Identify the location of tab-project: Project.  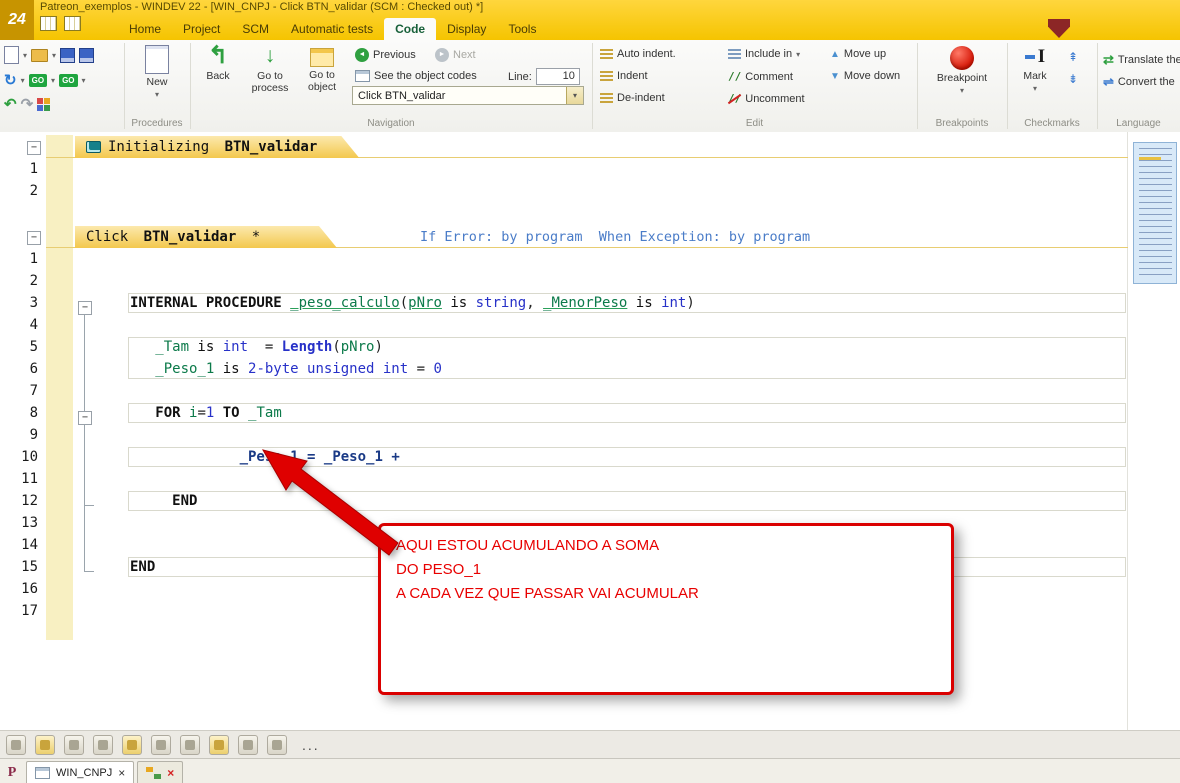
(201, 29).